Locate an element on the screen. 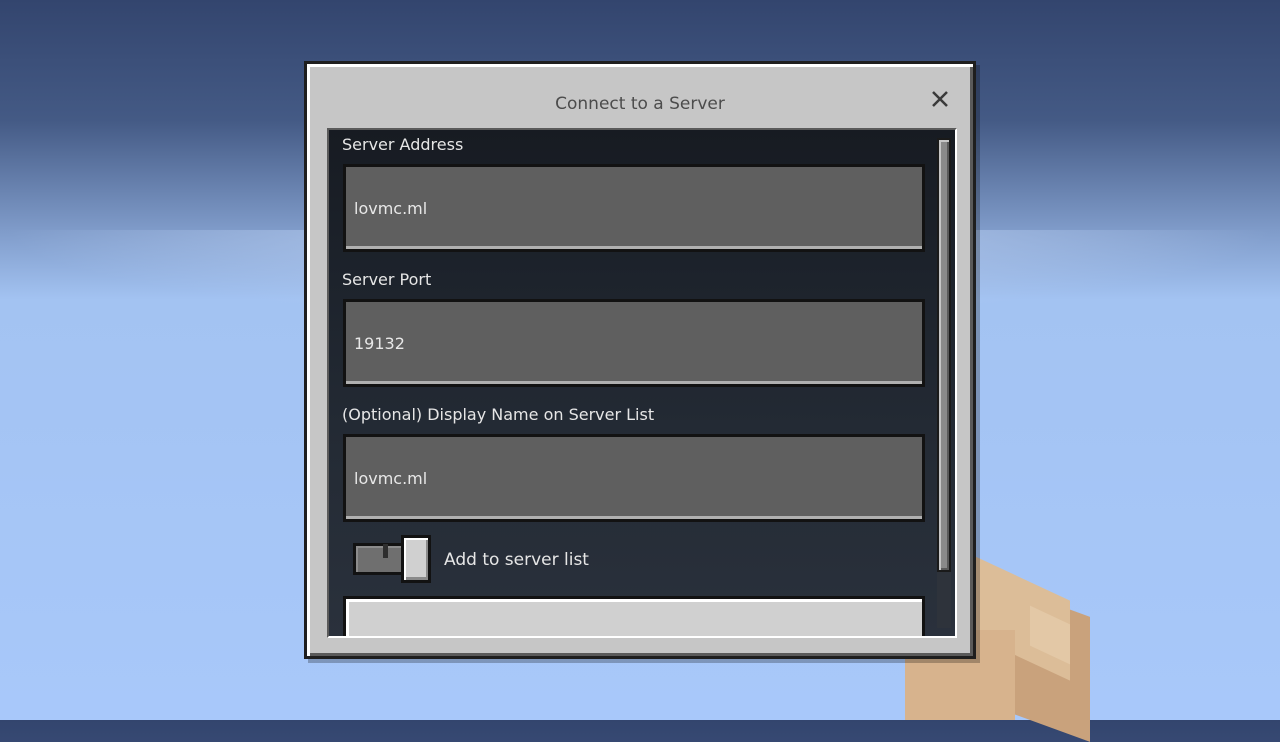 The image size is (1280, 742). add-to-server-list-toggle is located at coordinates (393, 559).